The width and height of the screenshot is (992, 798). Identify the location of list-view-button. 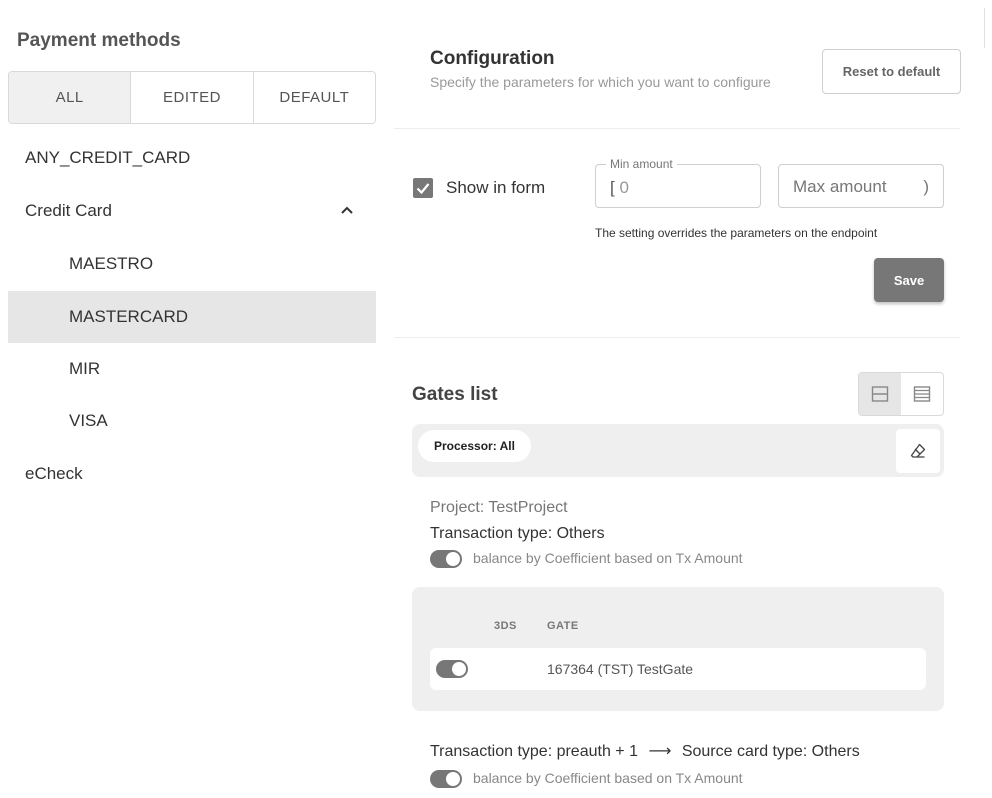
(922, 394).